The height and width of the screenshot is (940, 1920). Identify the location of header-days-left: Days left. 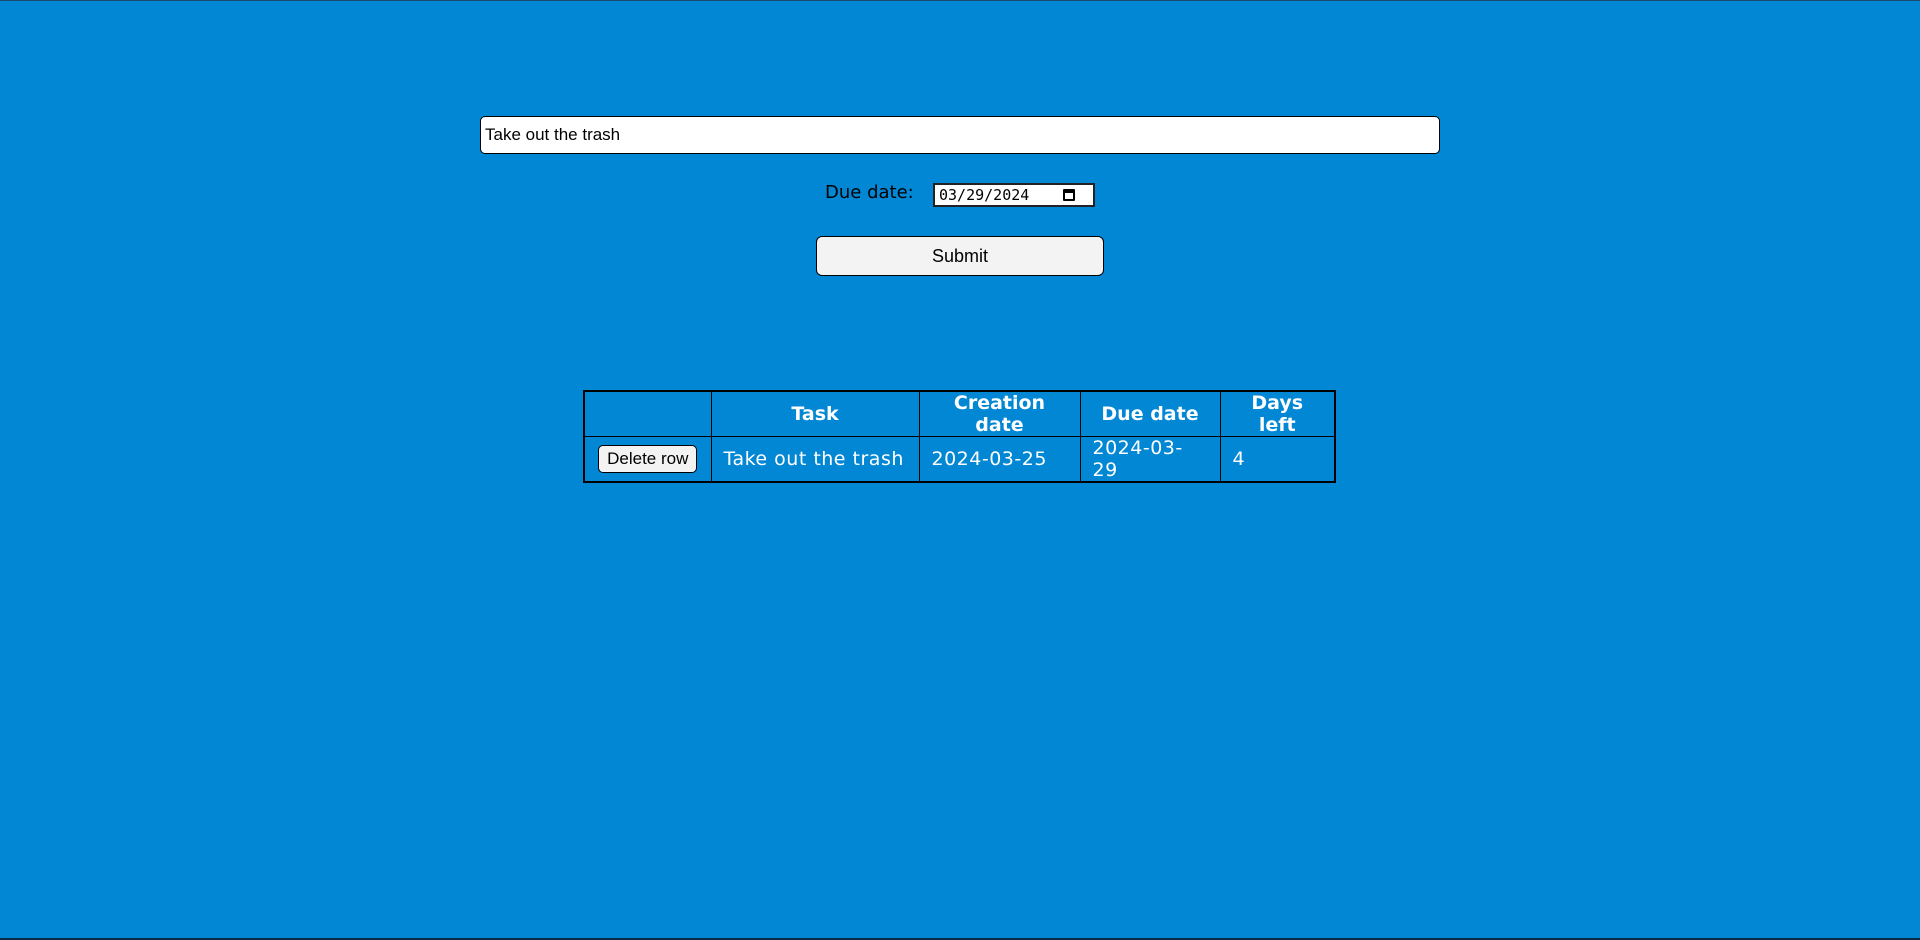
(1277, 413).